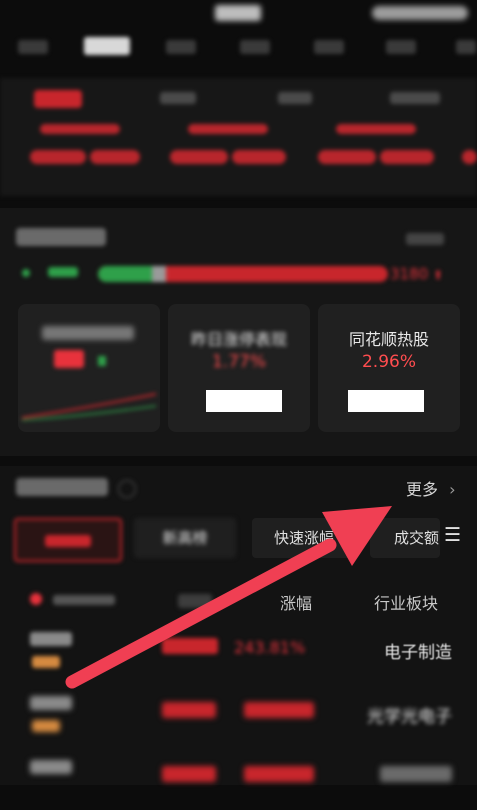  I want to click on stock-sector, so click(416, 774).